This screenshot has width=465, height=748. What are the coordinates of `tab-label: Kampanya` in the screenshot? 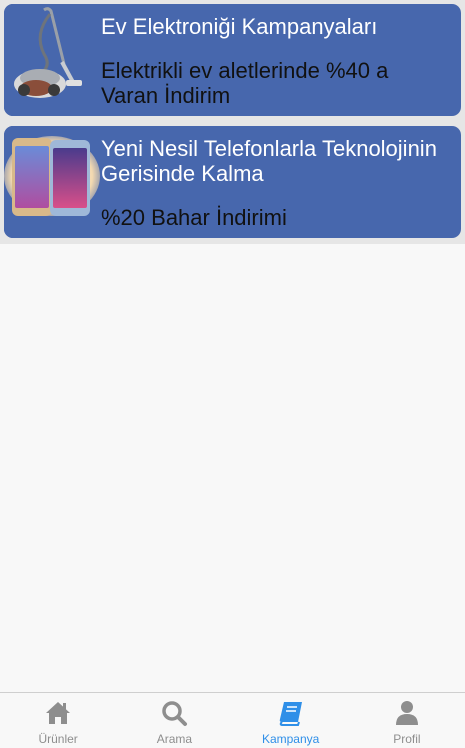 It's located at (290, 739).